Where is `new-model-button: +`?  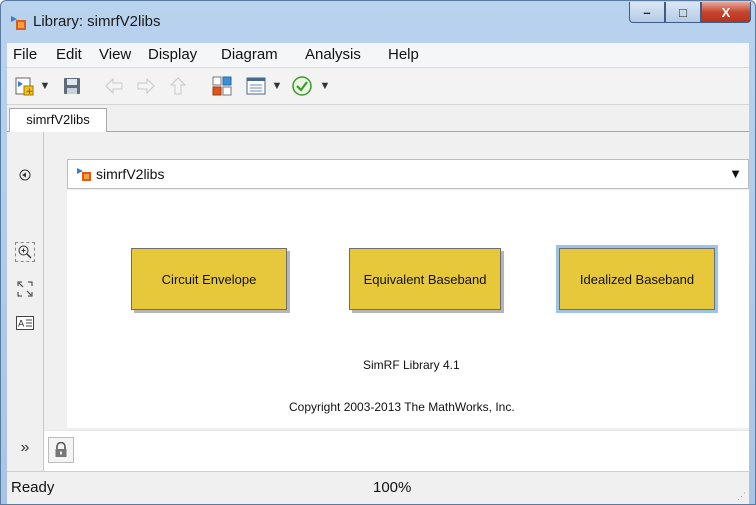
new-model-button: + is located at coordinates (24, 86).